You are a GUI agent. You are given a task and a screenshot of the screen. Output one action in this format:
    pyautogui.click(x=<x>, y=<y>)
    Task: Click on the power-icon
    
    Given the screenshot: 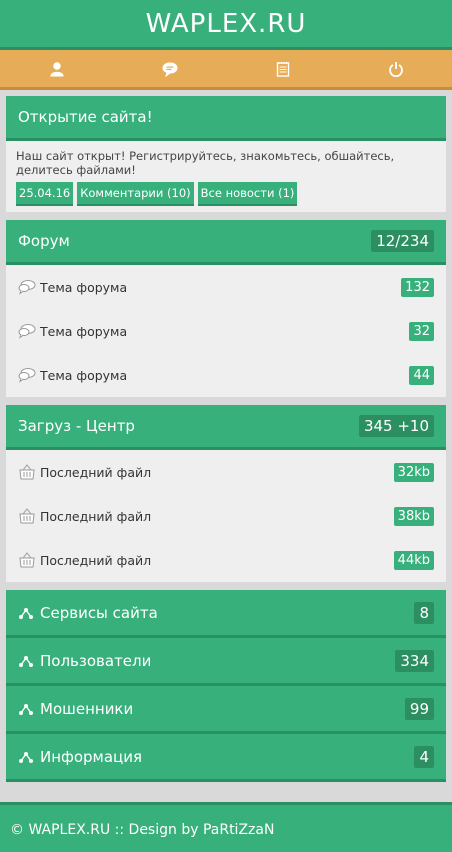 What is the action you would take?
    pyautogui.click(x=395, y=69)
    